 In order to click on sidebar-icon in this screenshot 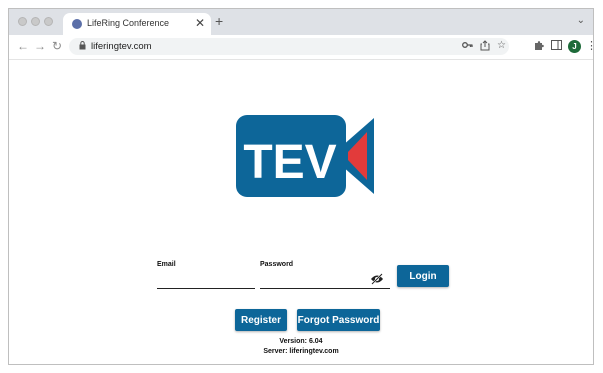, I will do `click(556, 47)`.